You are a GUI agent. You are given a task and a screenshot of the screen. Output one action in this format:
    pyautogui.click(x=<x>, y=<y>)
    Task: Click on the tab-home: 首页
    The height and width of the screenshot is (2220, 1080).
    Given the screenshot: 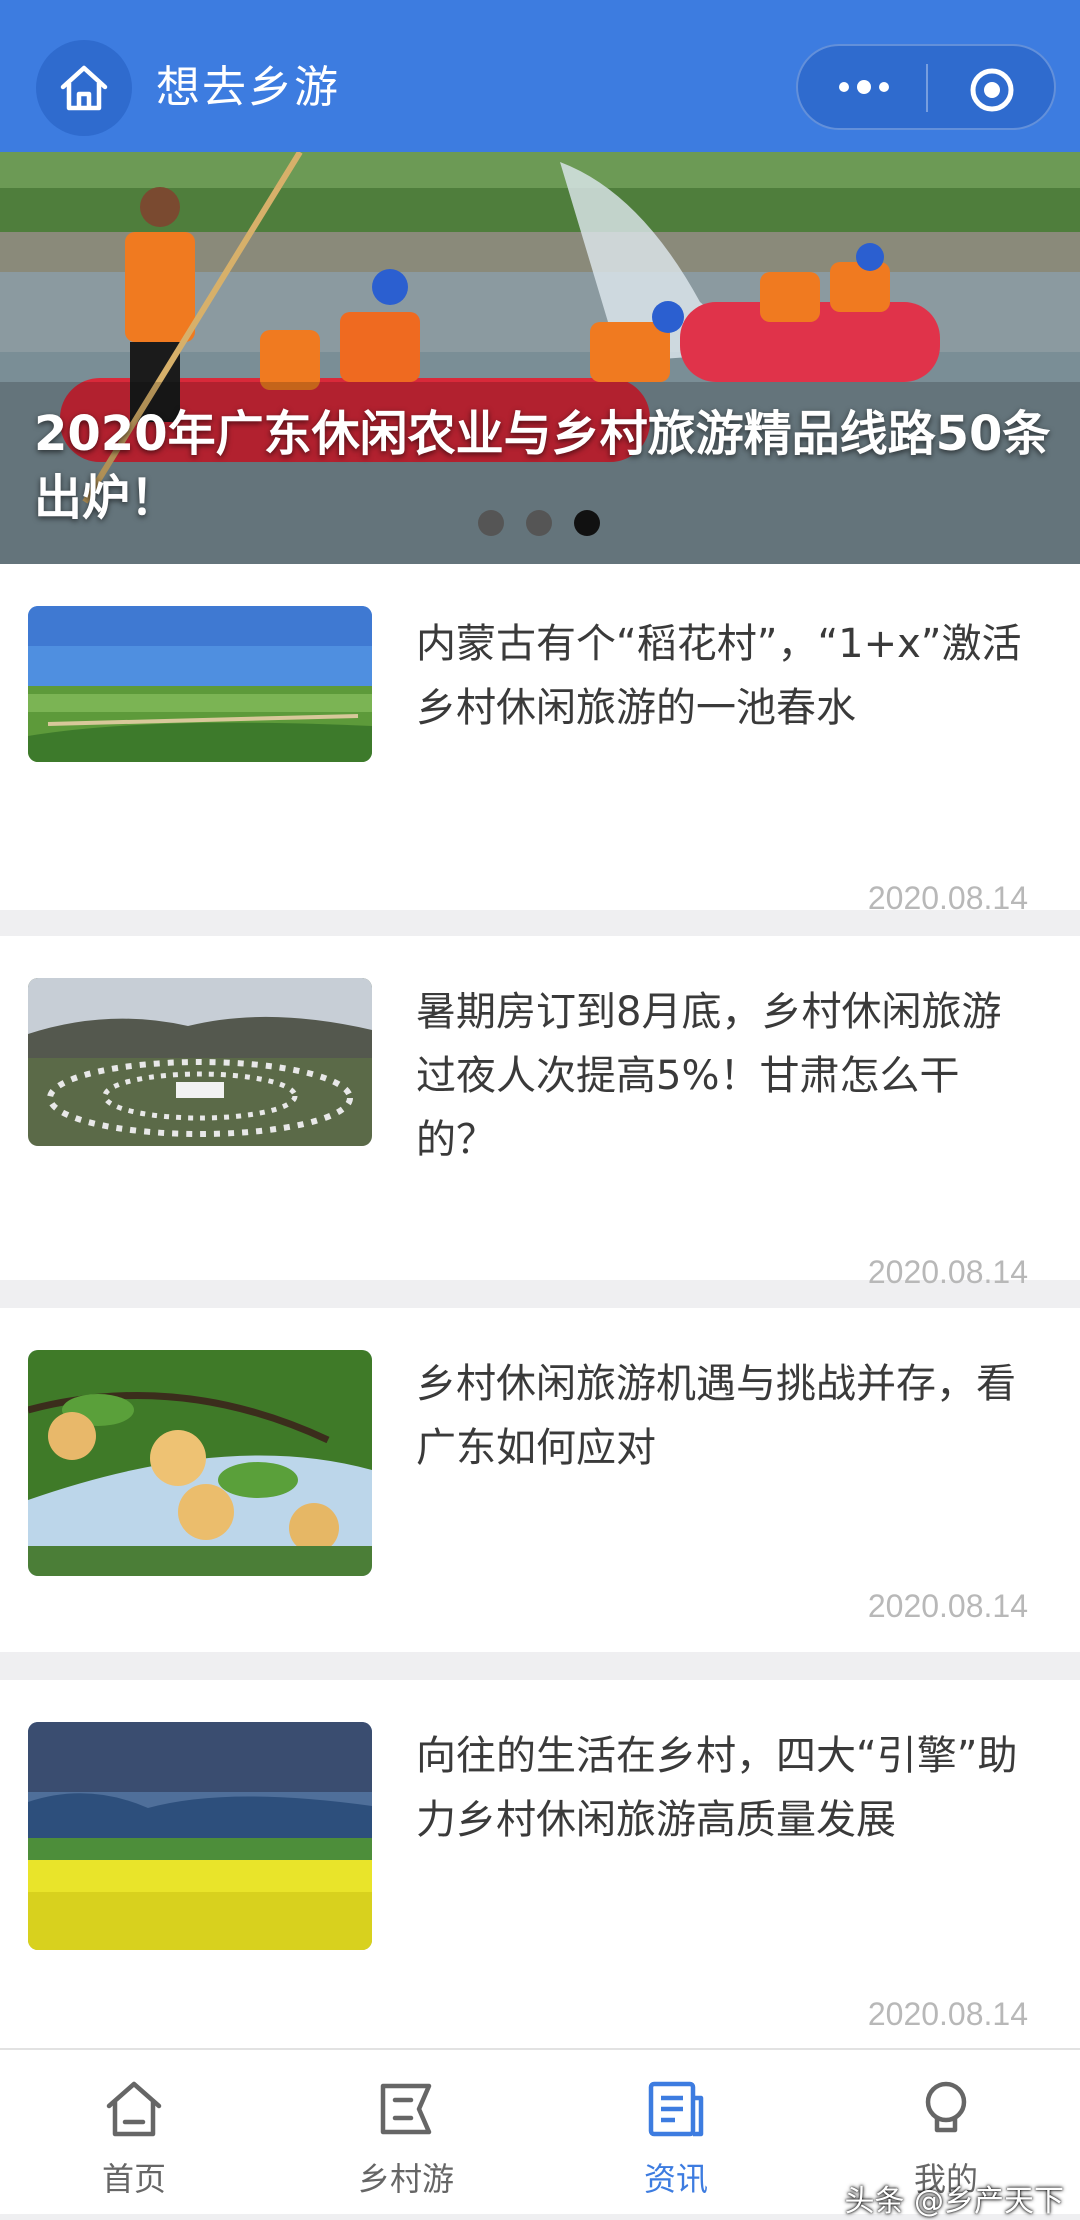 What is the action you would take?
    pyautogui.click(x=134, y=2139)
    